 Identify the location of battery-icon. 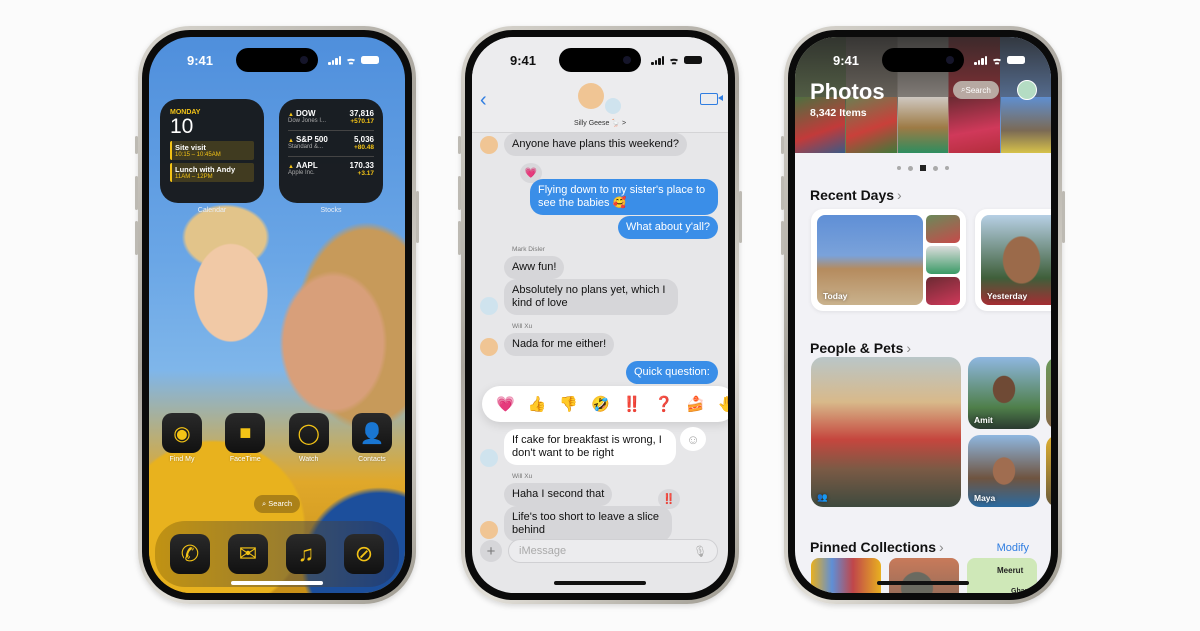
(693, 60).